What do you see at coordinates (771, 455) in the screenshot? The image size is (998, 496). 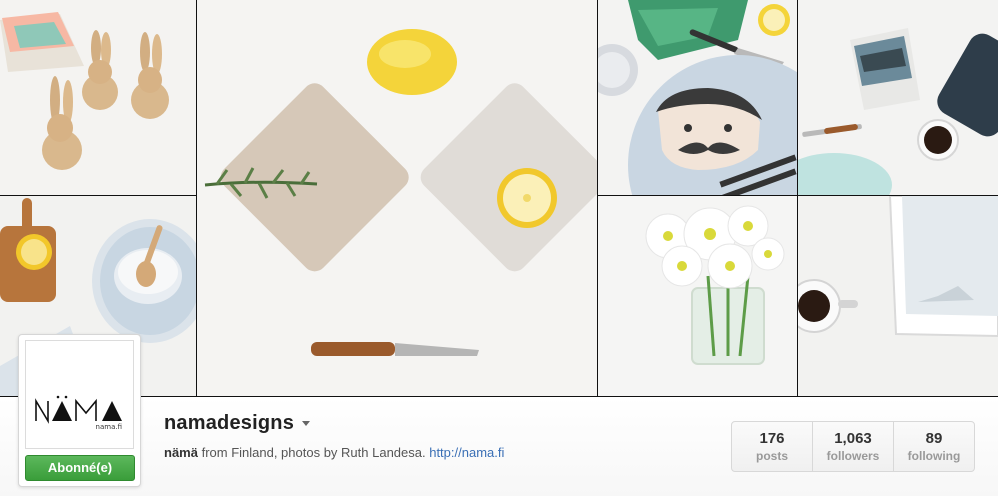 I see `stat-posts-label: posts` at bounding box center [771, 455].